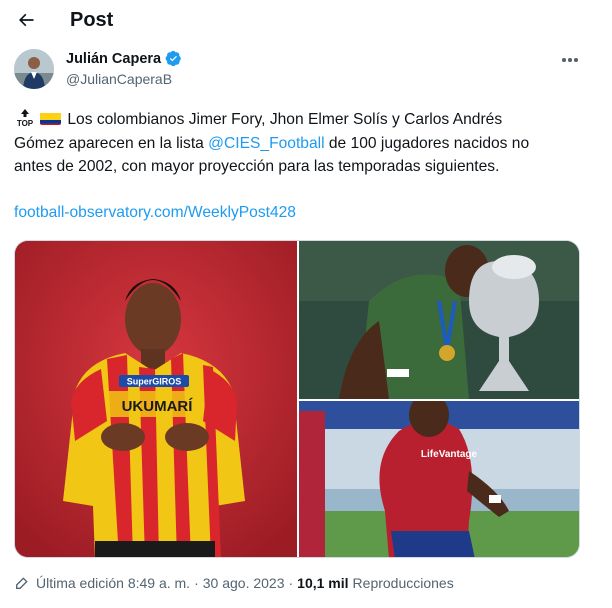  Describe the element at coordinates (22, 583) in the screenshot. I see `pencil-icon` at that location.